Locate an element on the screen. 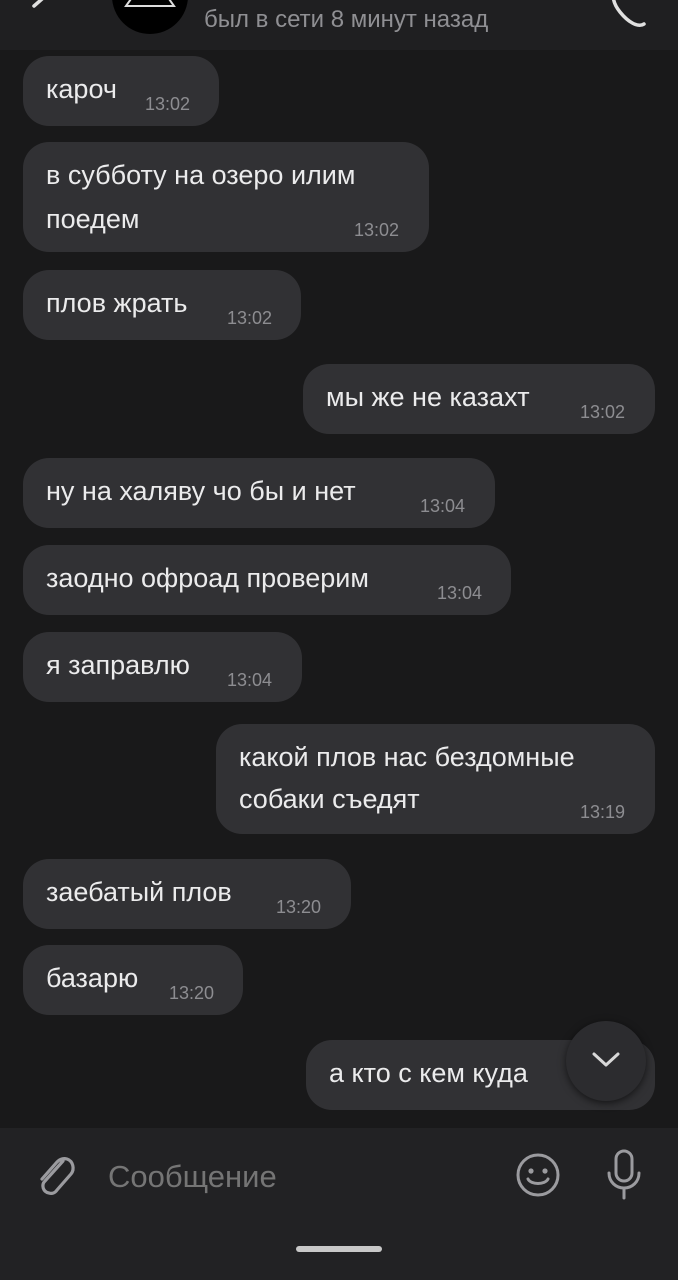 The image size is (678, 1280). message-text-line-1: какой плов нас бездомные is located at coordinates (407, 757).